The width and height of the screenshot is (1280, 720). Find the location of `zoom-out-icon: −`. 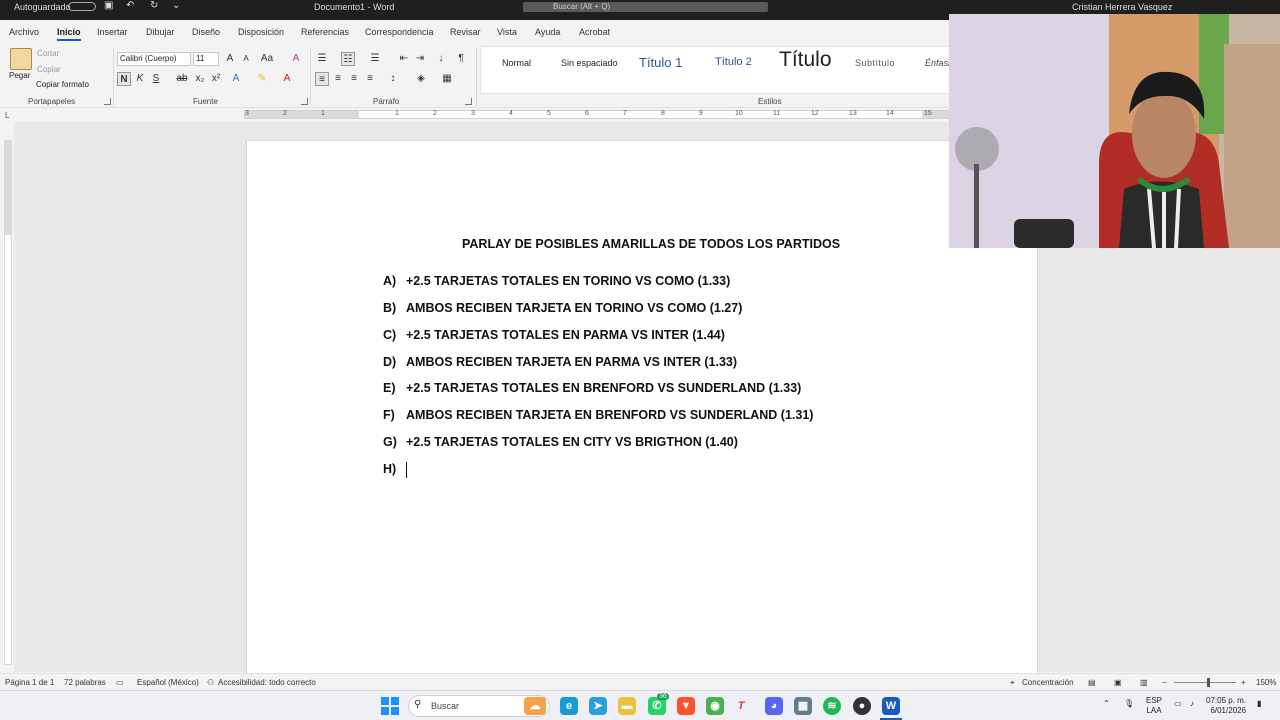

zoom-out-icon: − is located at coordinates (1164, 682).